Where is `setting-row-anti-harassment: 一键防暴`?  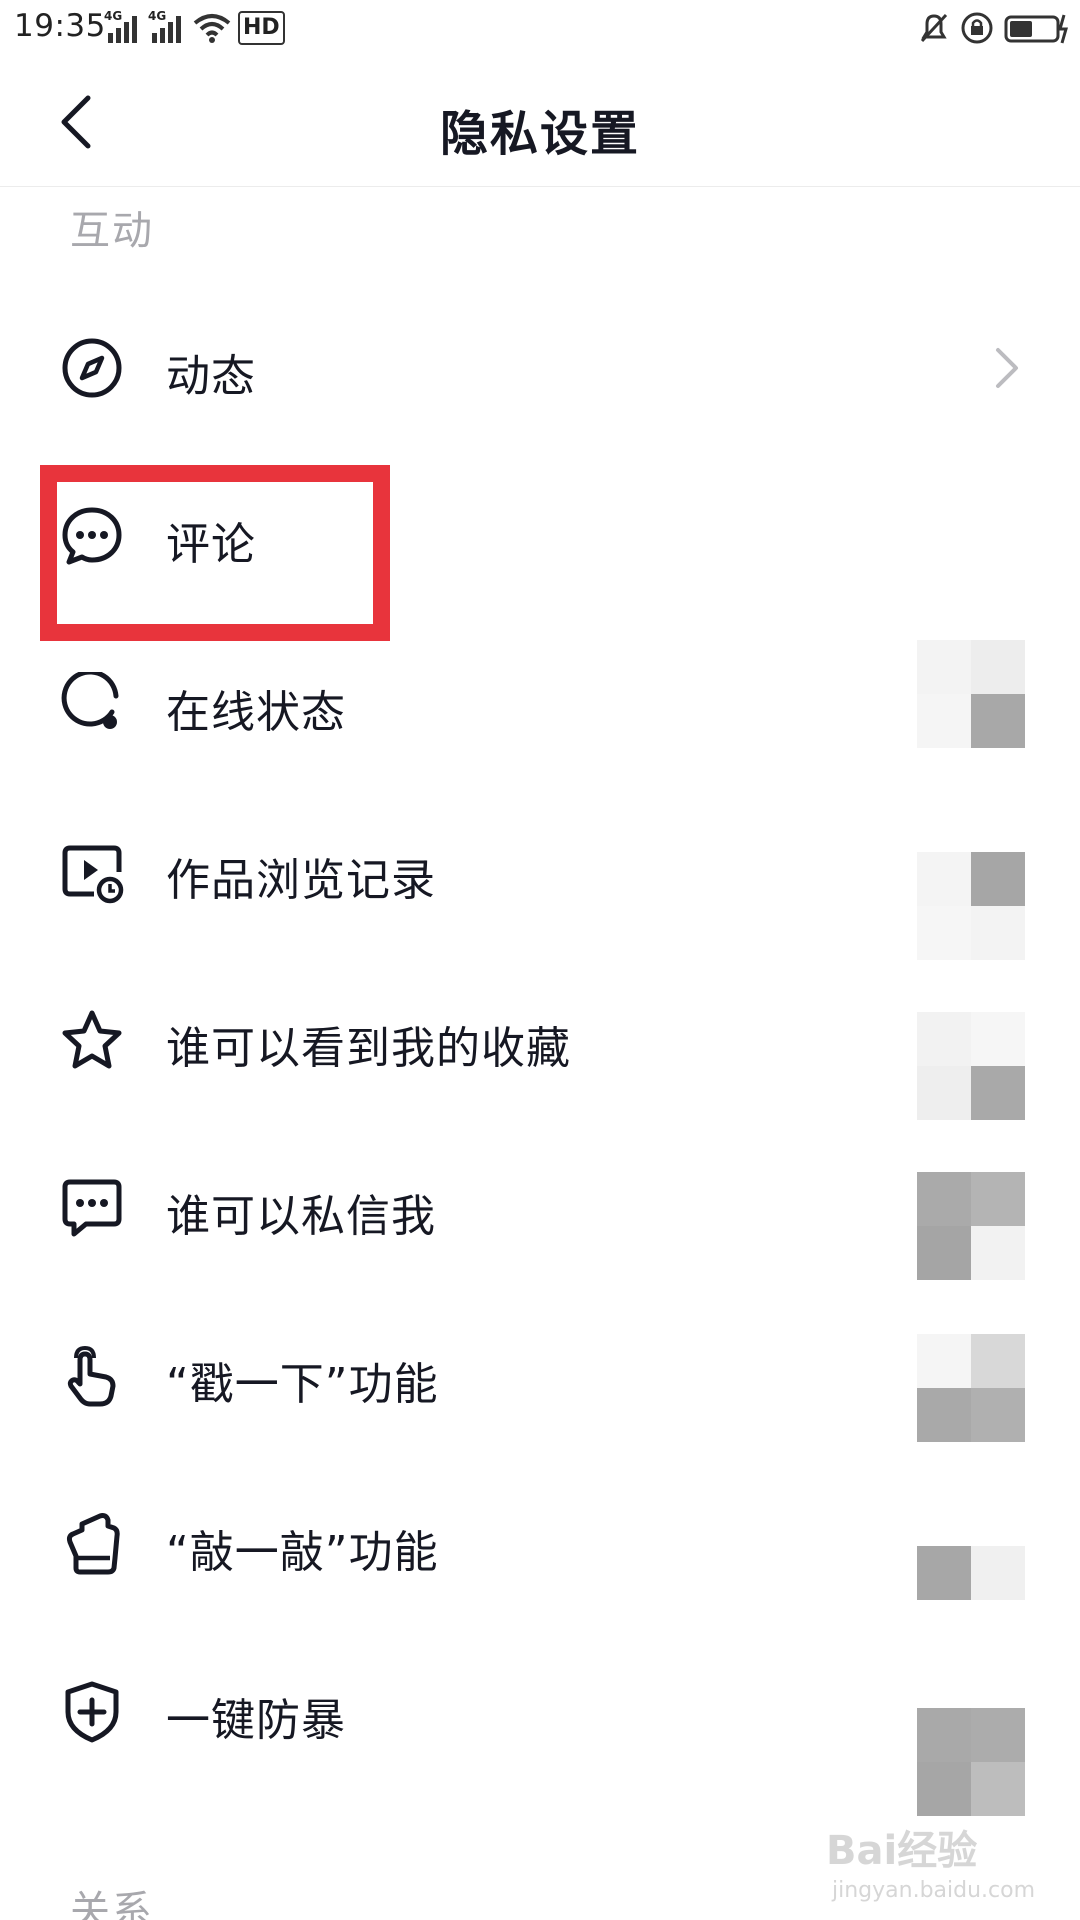 setting-row-anti-harassment: 一键防暴 is located at coordinates (540, 1722).